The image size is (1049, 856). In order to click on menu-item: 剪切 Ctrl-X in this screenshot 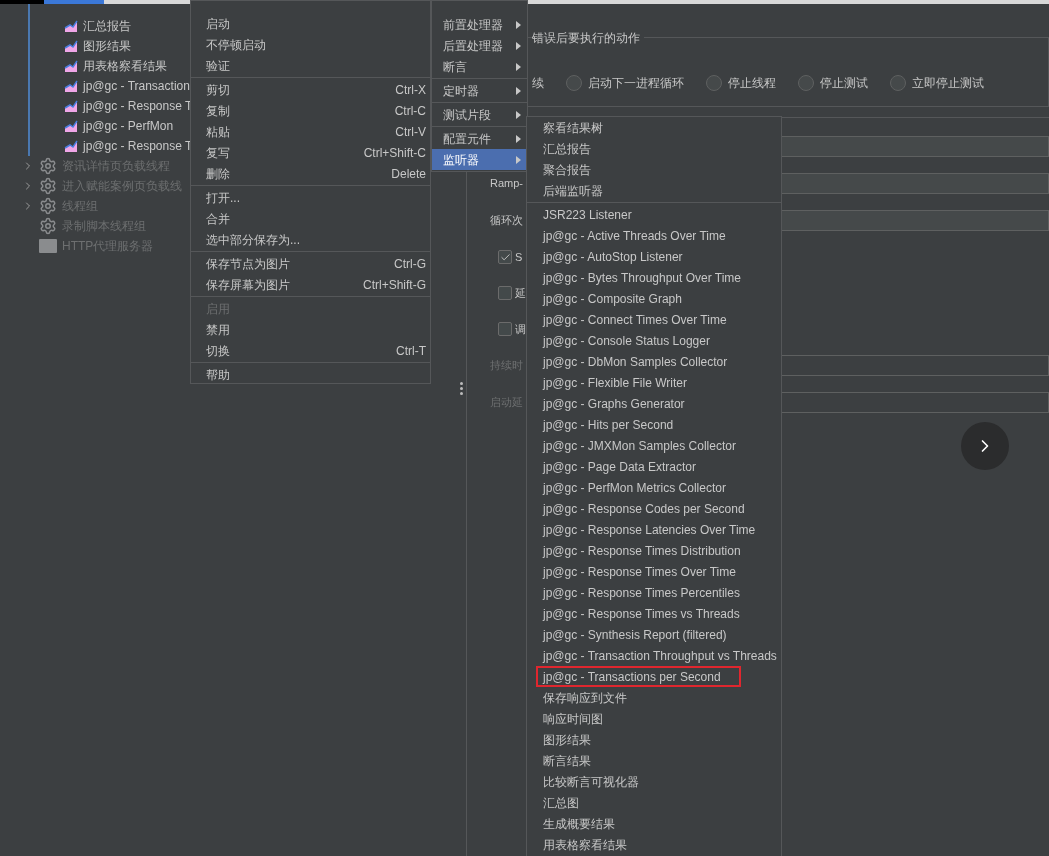, I will do `click(310, 89)`.